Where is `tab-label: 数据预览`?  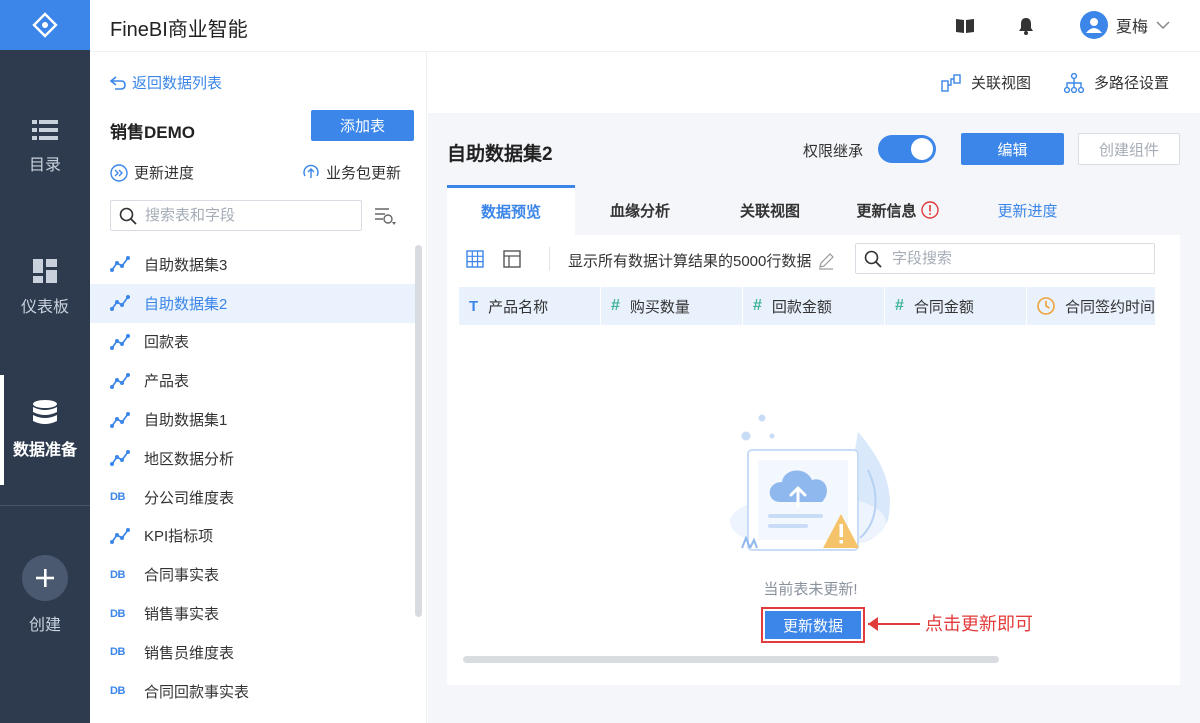 tab-label: 数据预览 is located at coordinates (510, 212).